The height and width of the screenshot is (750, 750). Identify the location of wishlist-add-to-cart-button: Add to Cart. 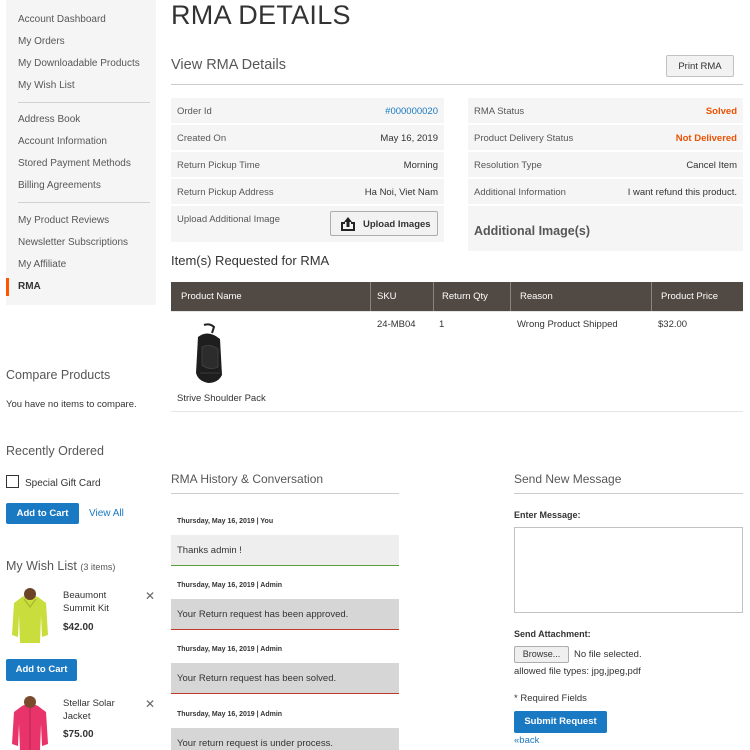
(41, 670).